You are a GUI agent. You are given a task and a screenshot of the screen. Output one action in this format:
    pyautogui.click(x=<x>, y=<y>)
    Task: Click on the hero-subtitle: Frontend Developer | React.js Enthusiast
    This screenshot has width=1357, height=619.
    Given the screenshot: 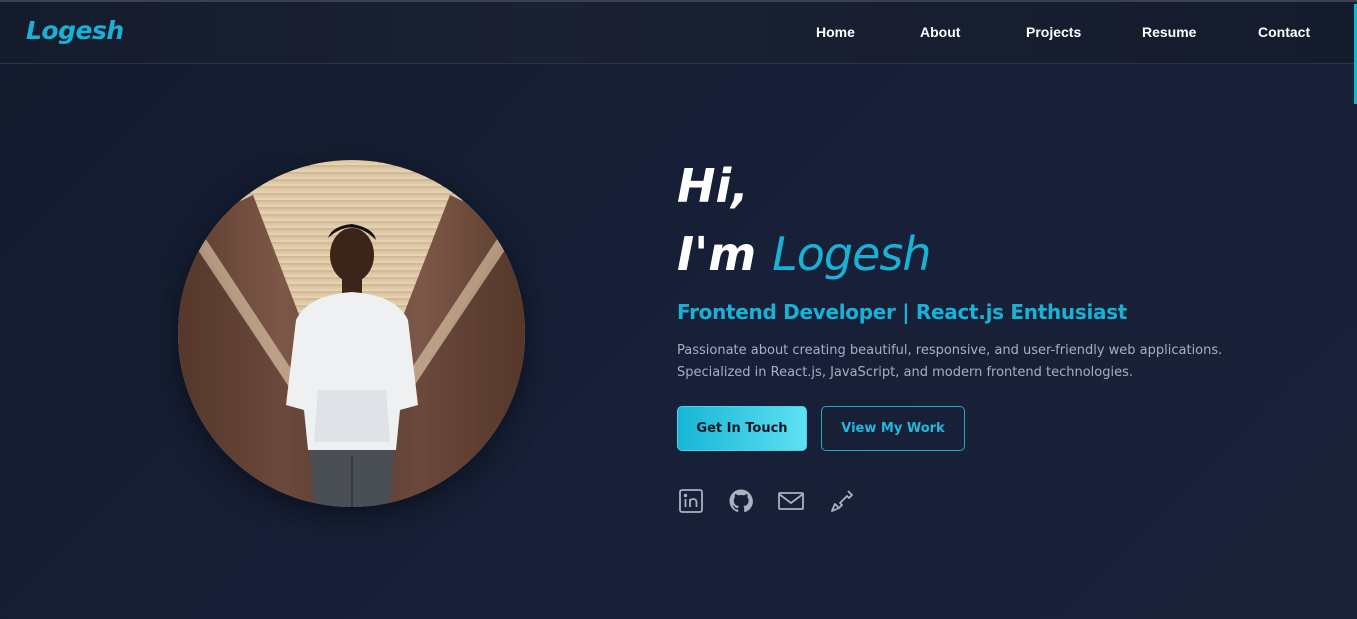 What is the action you would take?
    pyautogui.click(x=902, y=312)
    